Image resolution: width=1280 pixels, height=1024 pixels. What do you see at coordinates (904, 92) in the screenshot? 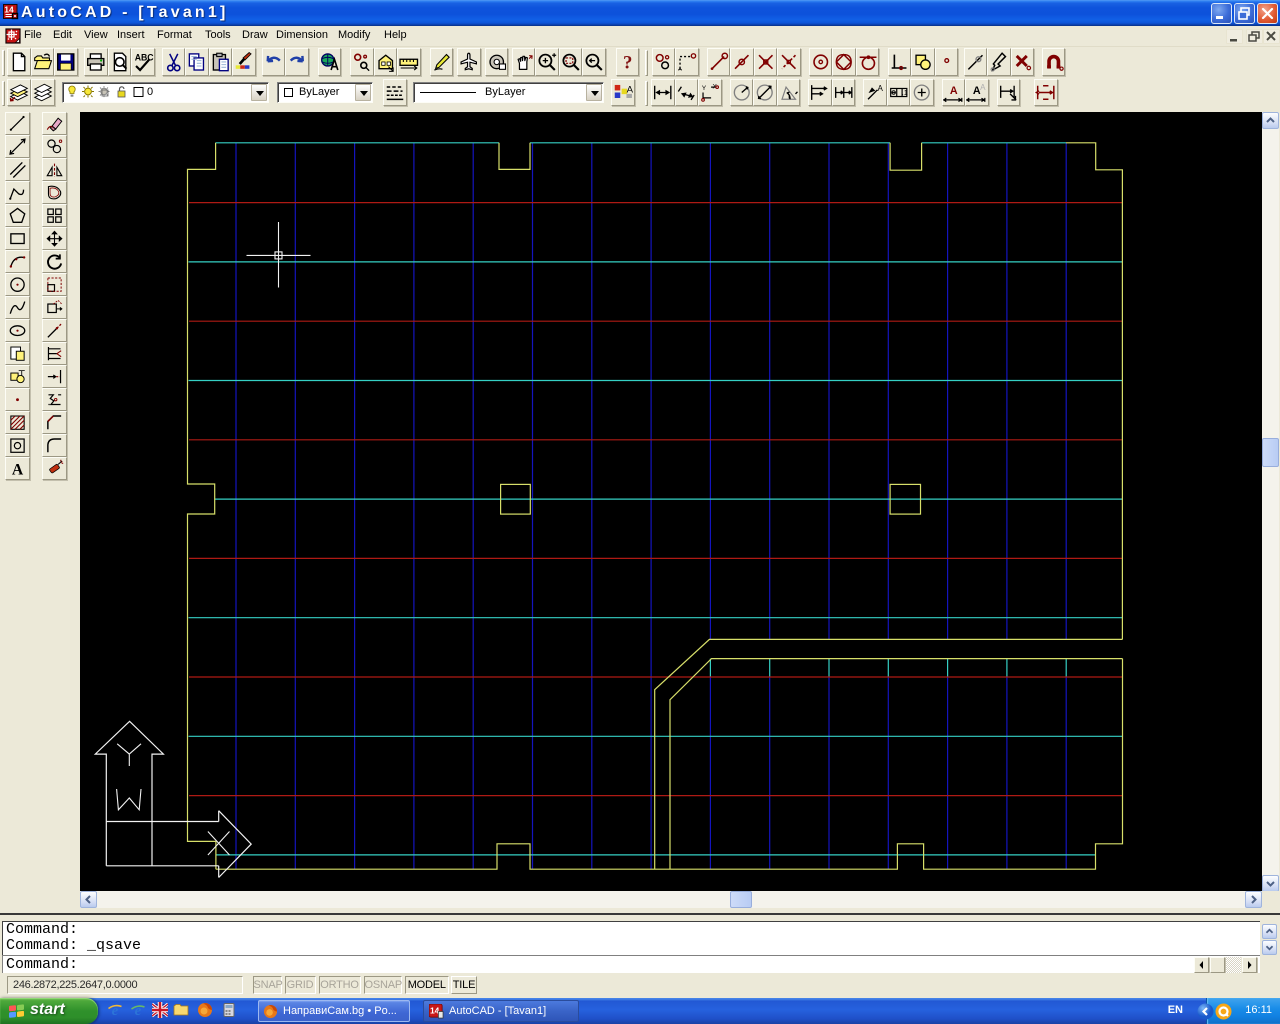
I see `svg-text: .1` at bounding box center [904, 92].